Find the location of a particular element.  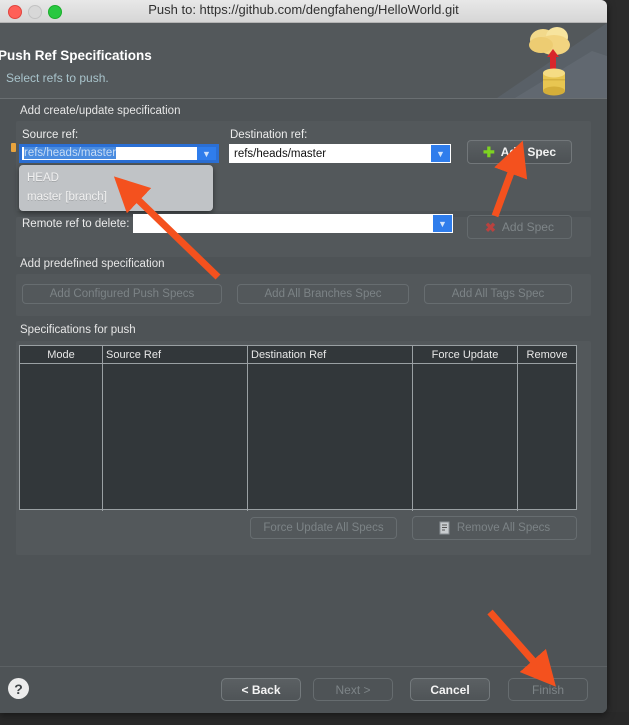

source-ref-value: refs/heads/master is located at coordinates (109, 153).